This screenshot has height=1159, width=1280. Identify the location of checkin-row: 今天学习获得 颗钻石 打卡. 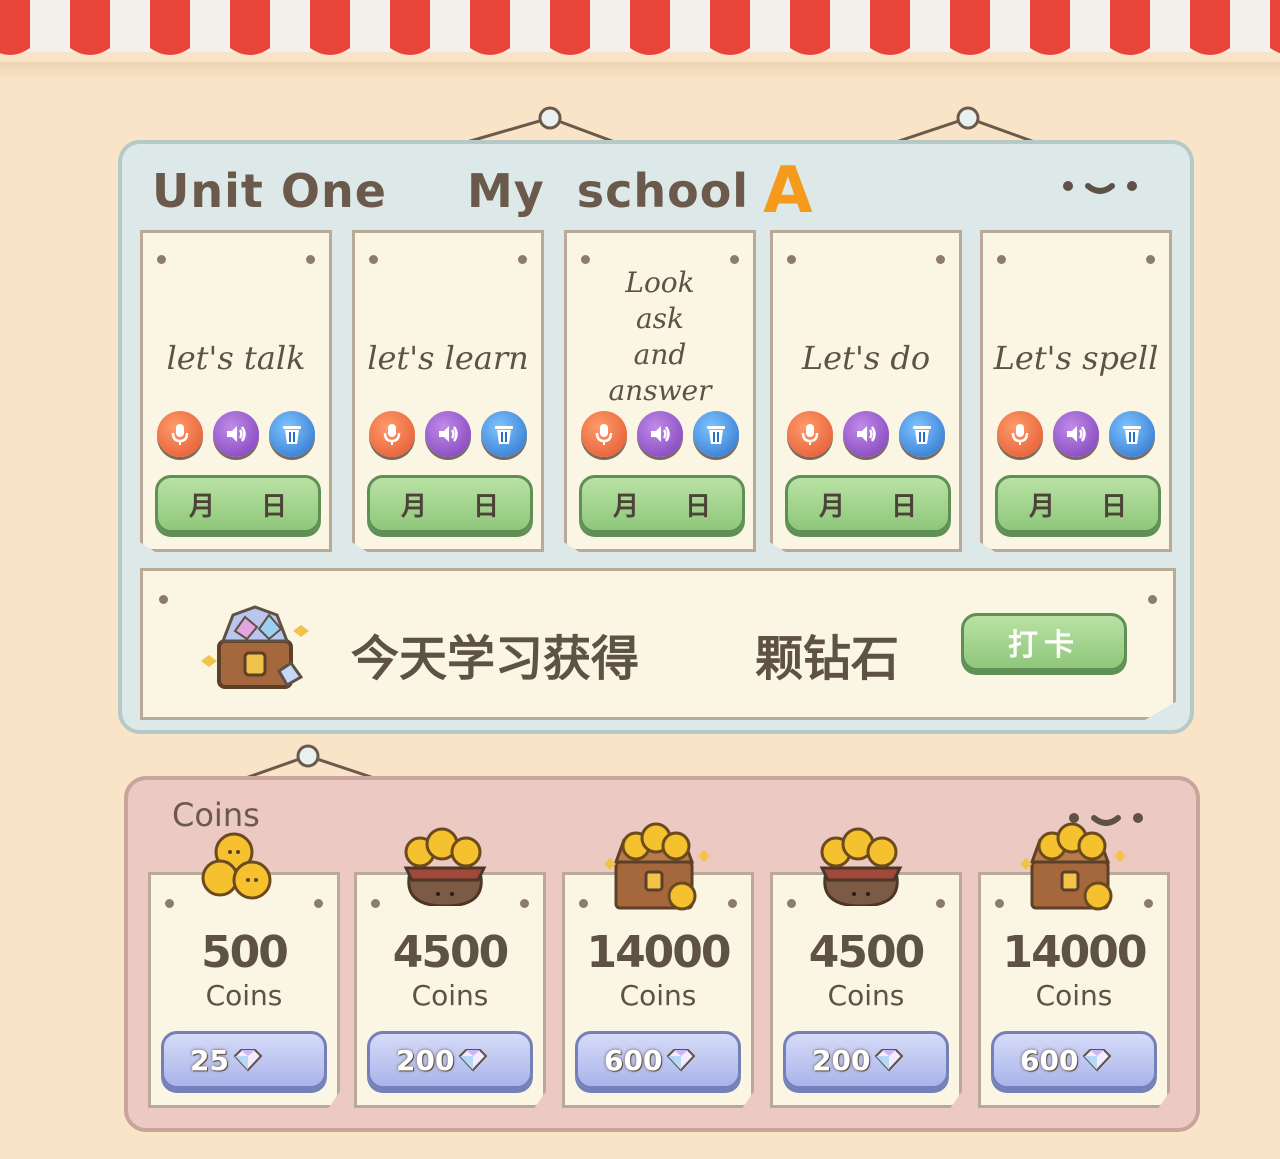
(658, 644).